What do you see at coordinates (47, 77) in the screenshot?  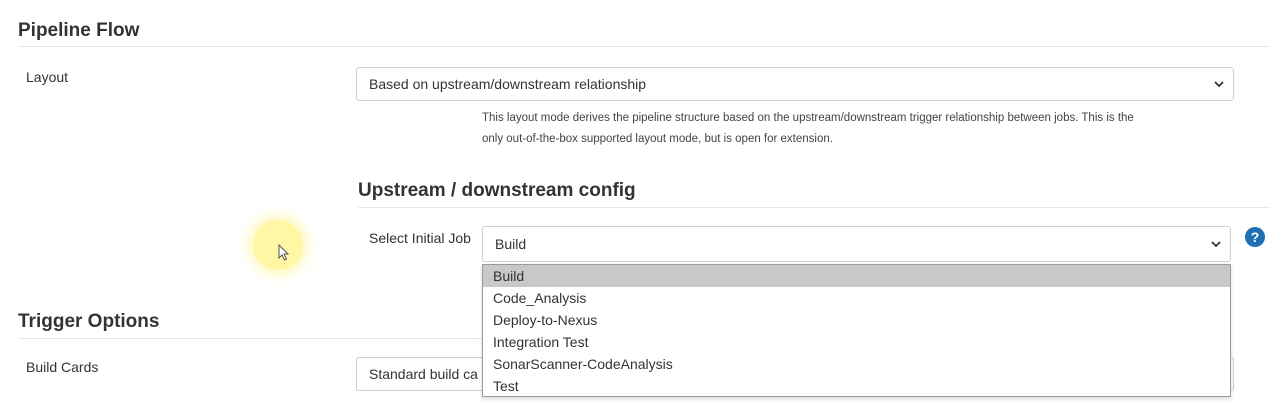 I see `layout-label: Layout` at bounding box center [47, 77].